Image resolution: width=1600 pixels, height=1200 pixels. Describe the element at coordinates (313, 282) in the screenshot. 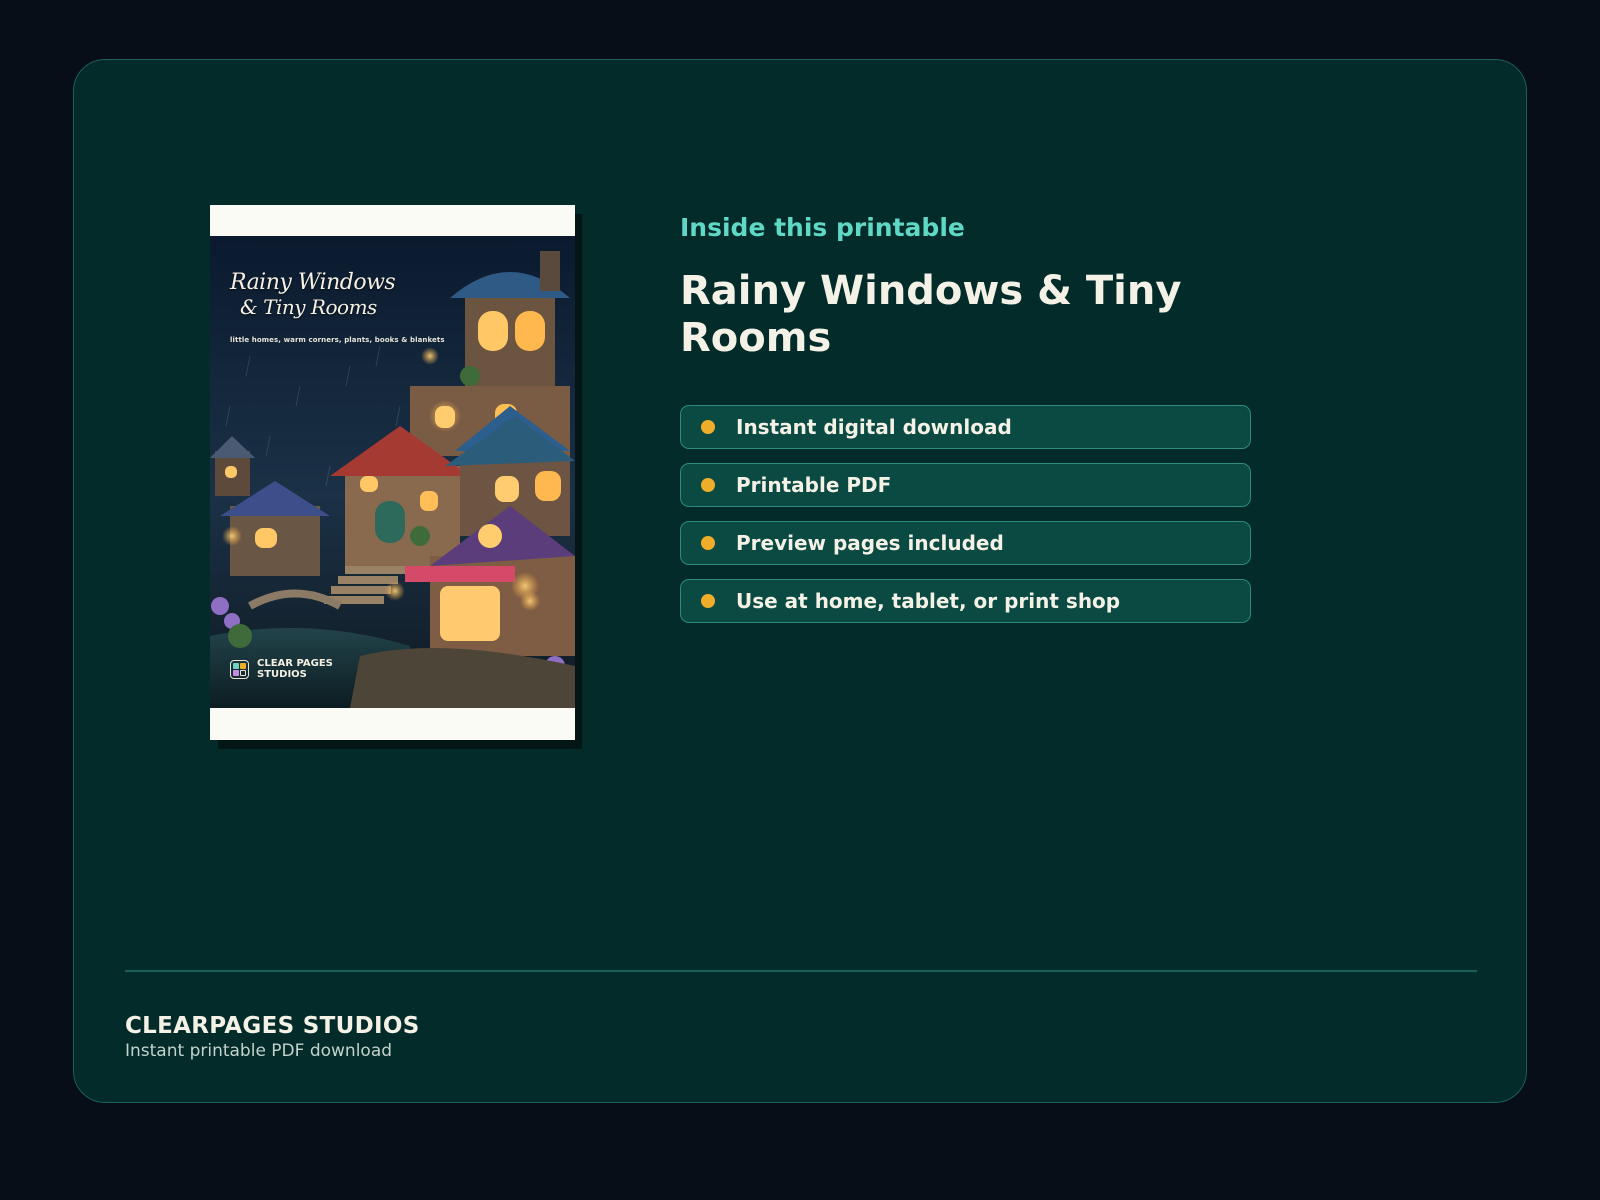

I see `cover-title-line1: Rainy Windows` at that location.